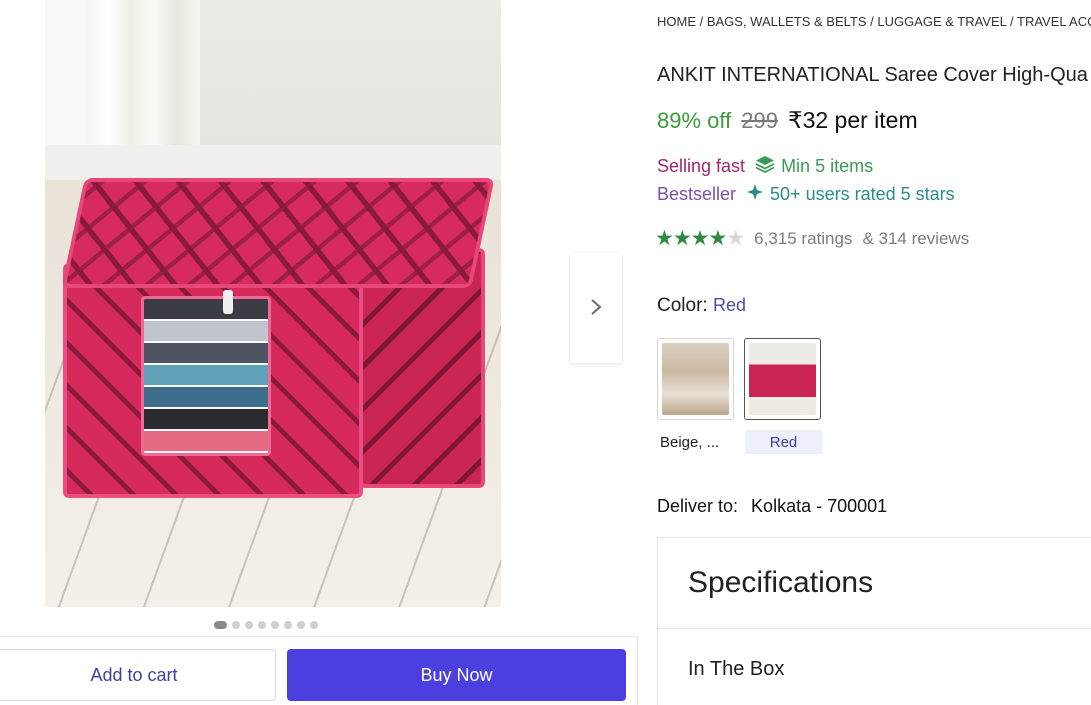 This screenshot has width=1091, height=705. I want to click on badge-row-1: Selling fast Min 5 items, so click(765, 166).